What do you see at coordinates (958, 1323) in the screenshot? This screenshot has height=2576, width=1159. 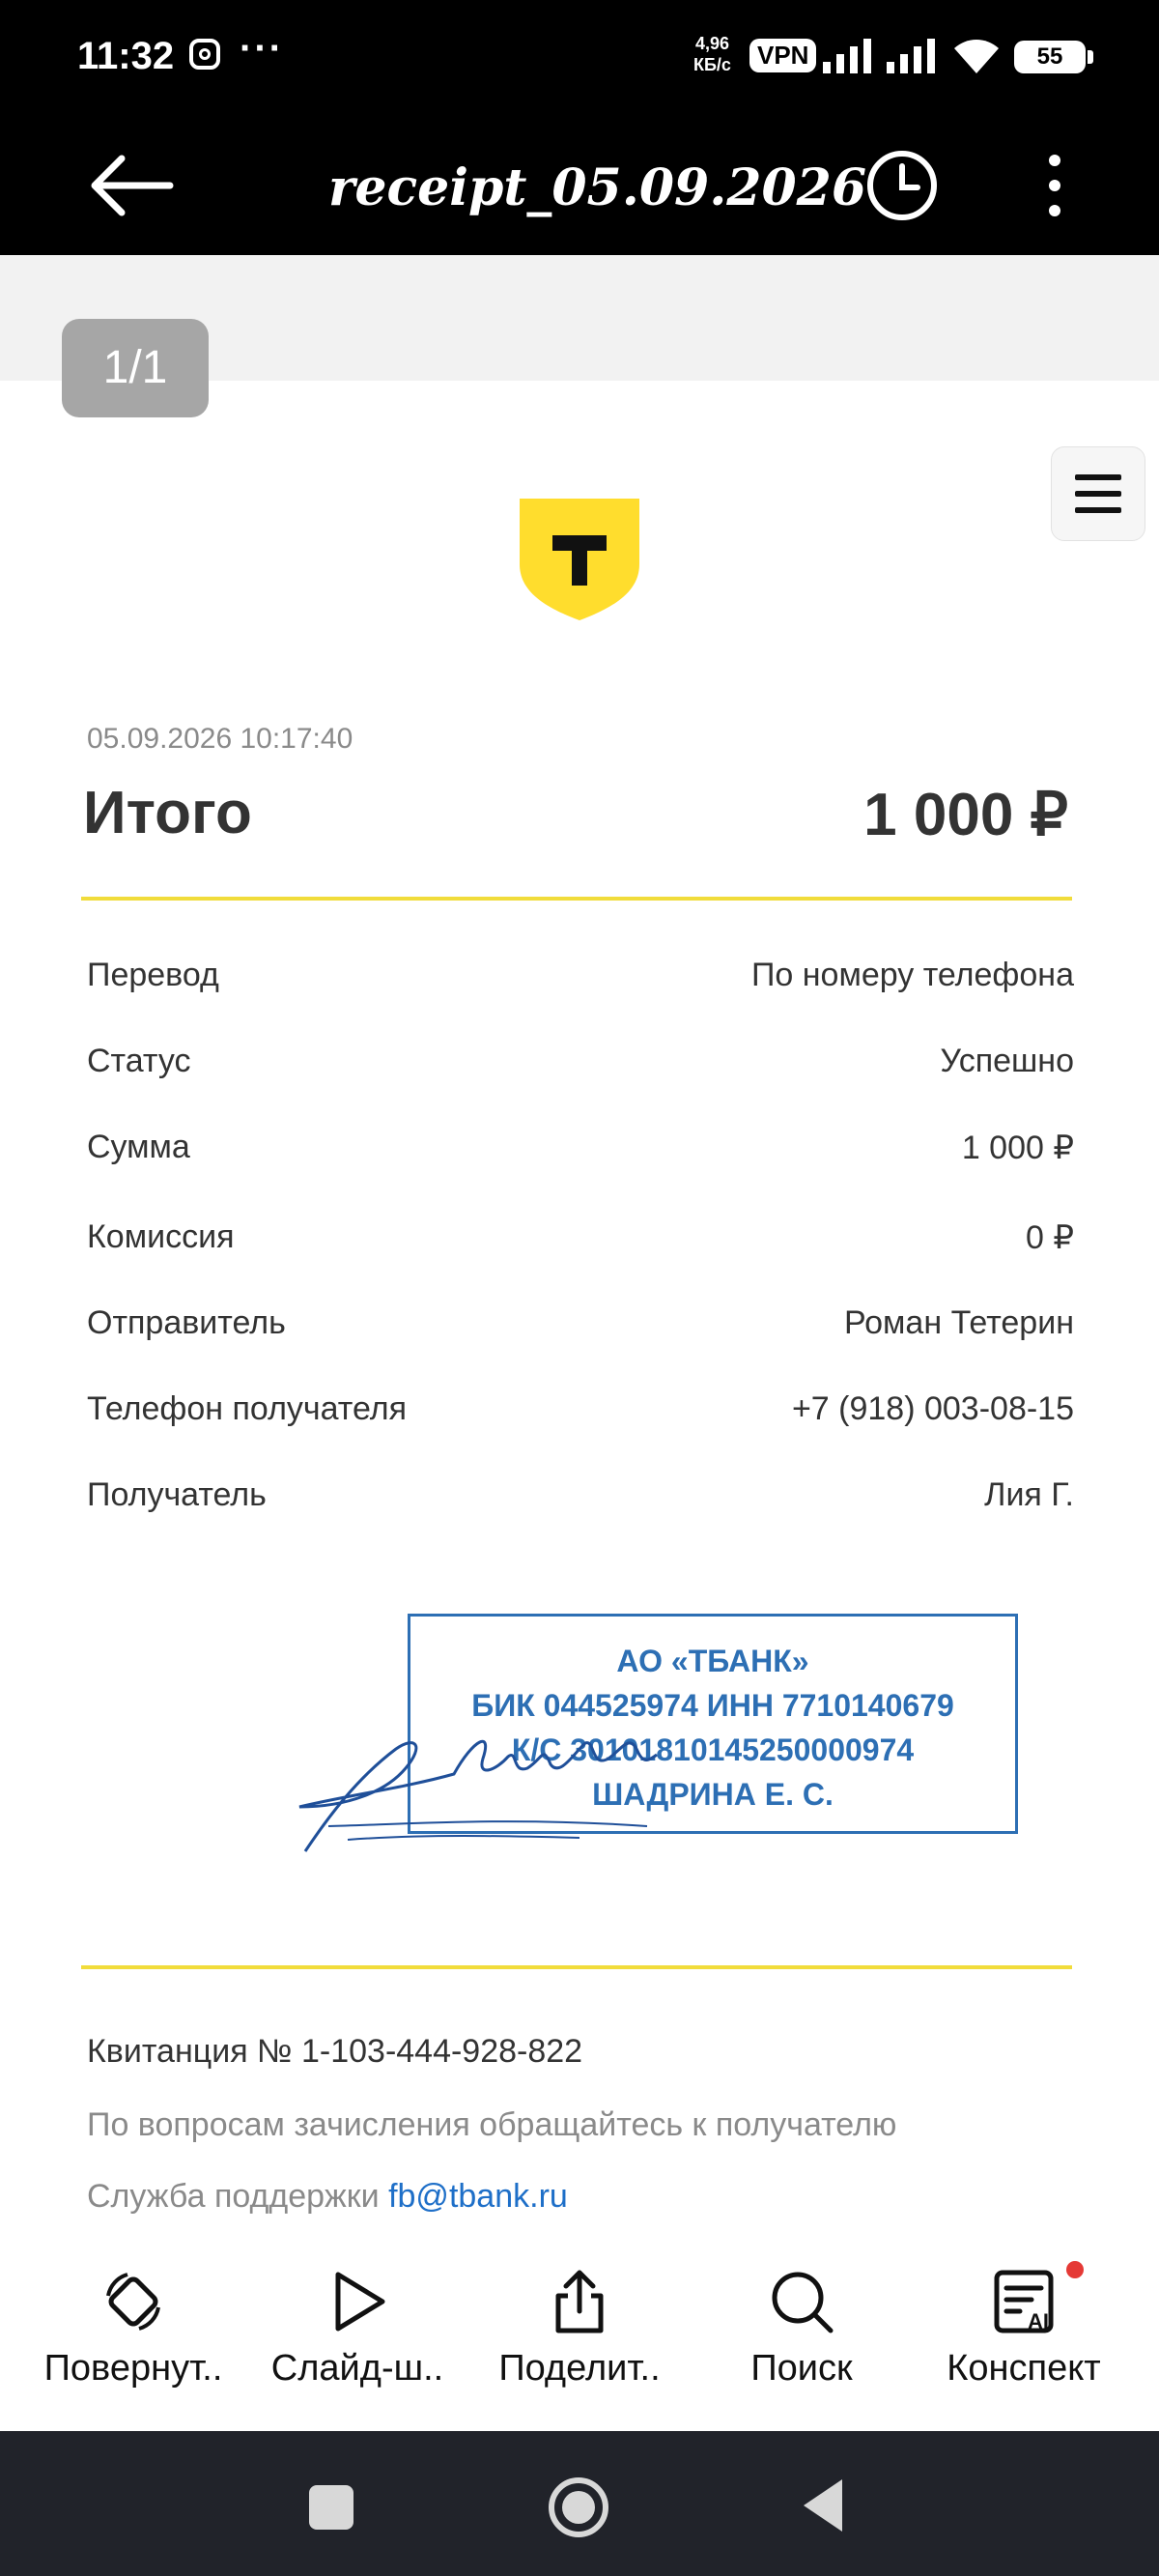 I see `row-value: Роман Тетерин` at bounding box center [958, 1323].